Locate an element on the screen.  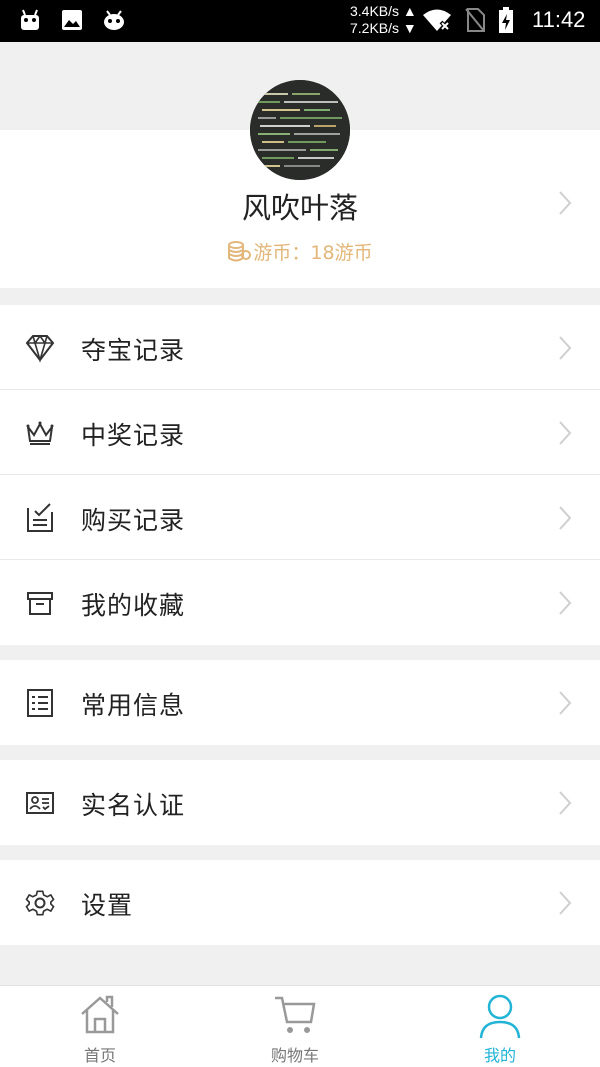
menu-item-label: 实名认证 is located at coordinates (133, 805).